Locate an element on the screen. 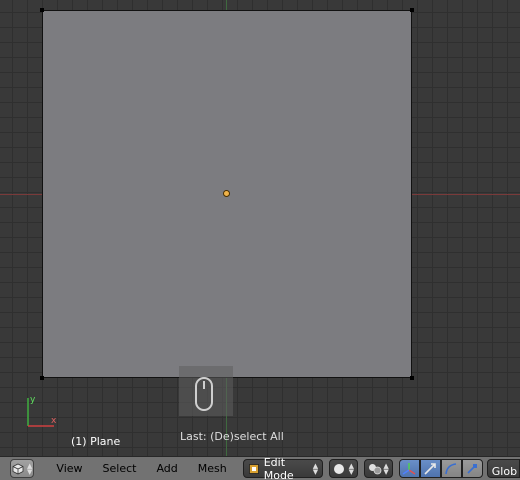 The image size is (520, 480). translate-button is located at coordinates (430, 468).